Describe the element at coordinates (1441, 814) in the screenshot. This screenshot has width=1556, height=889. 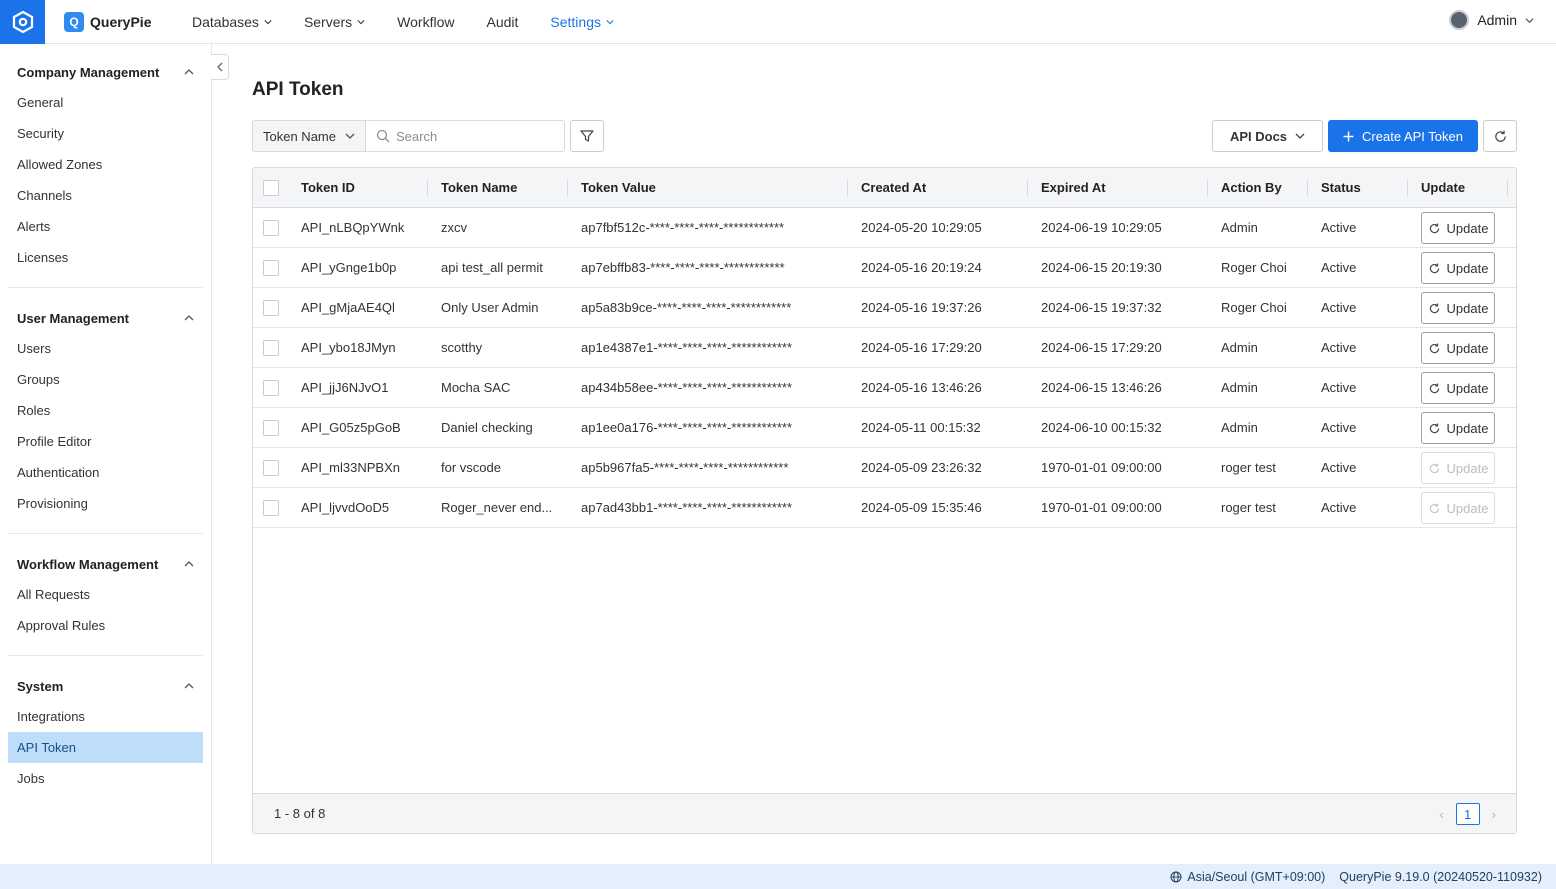
I see `prev-page-button: ‹` at that location.